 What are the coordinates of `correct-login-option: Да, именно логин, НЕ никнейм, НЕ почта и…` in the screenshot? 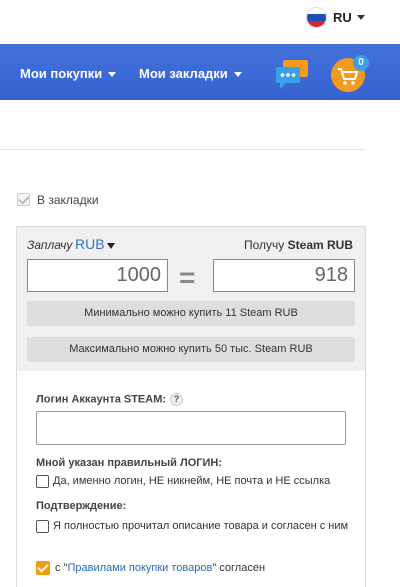 It's located at (208, 481).